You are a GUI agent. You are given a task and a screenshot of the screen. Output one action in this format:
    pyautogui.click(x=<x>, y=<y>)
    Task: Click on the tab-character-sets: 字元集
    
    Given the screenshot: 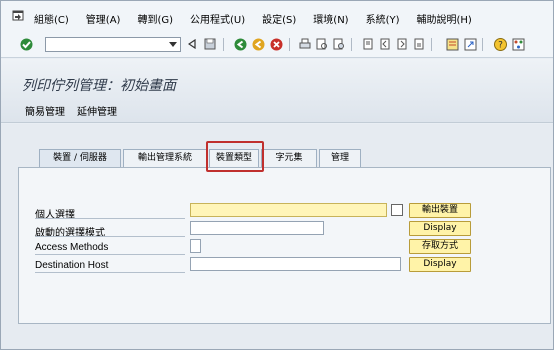 What is the action you would take?
    pyautogui.click(x=289, y=158)
    